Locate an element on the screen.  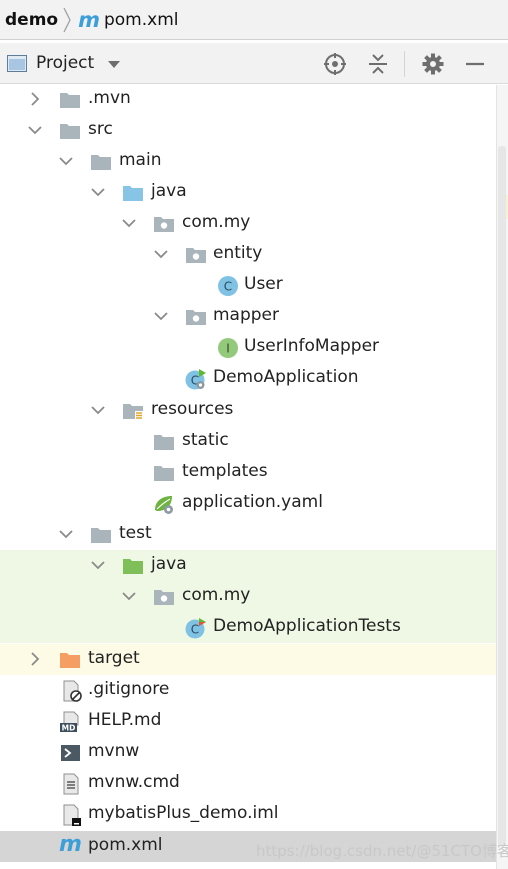
tree-item-label: .mvn is located at coordinates (109, 98).